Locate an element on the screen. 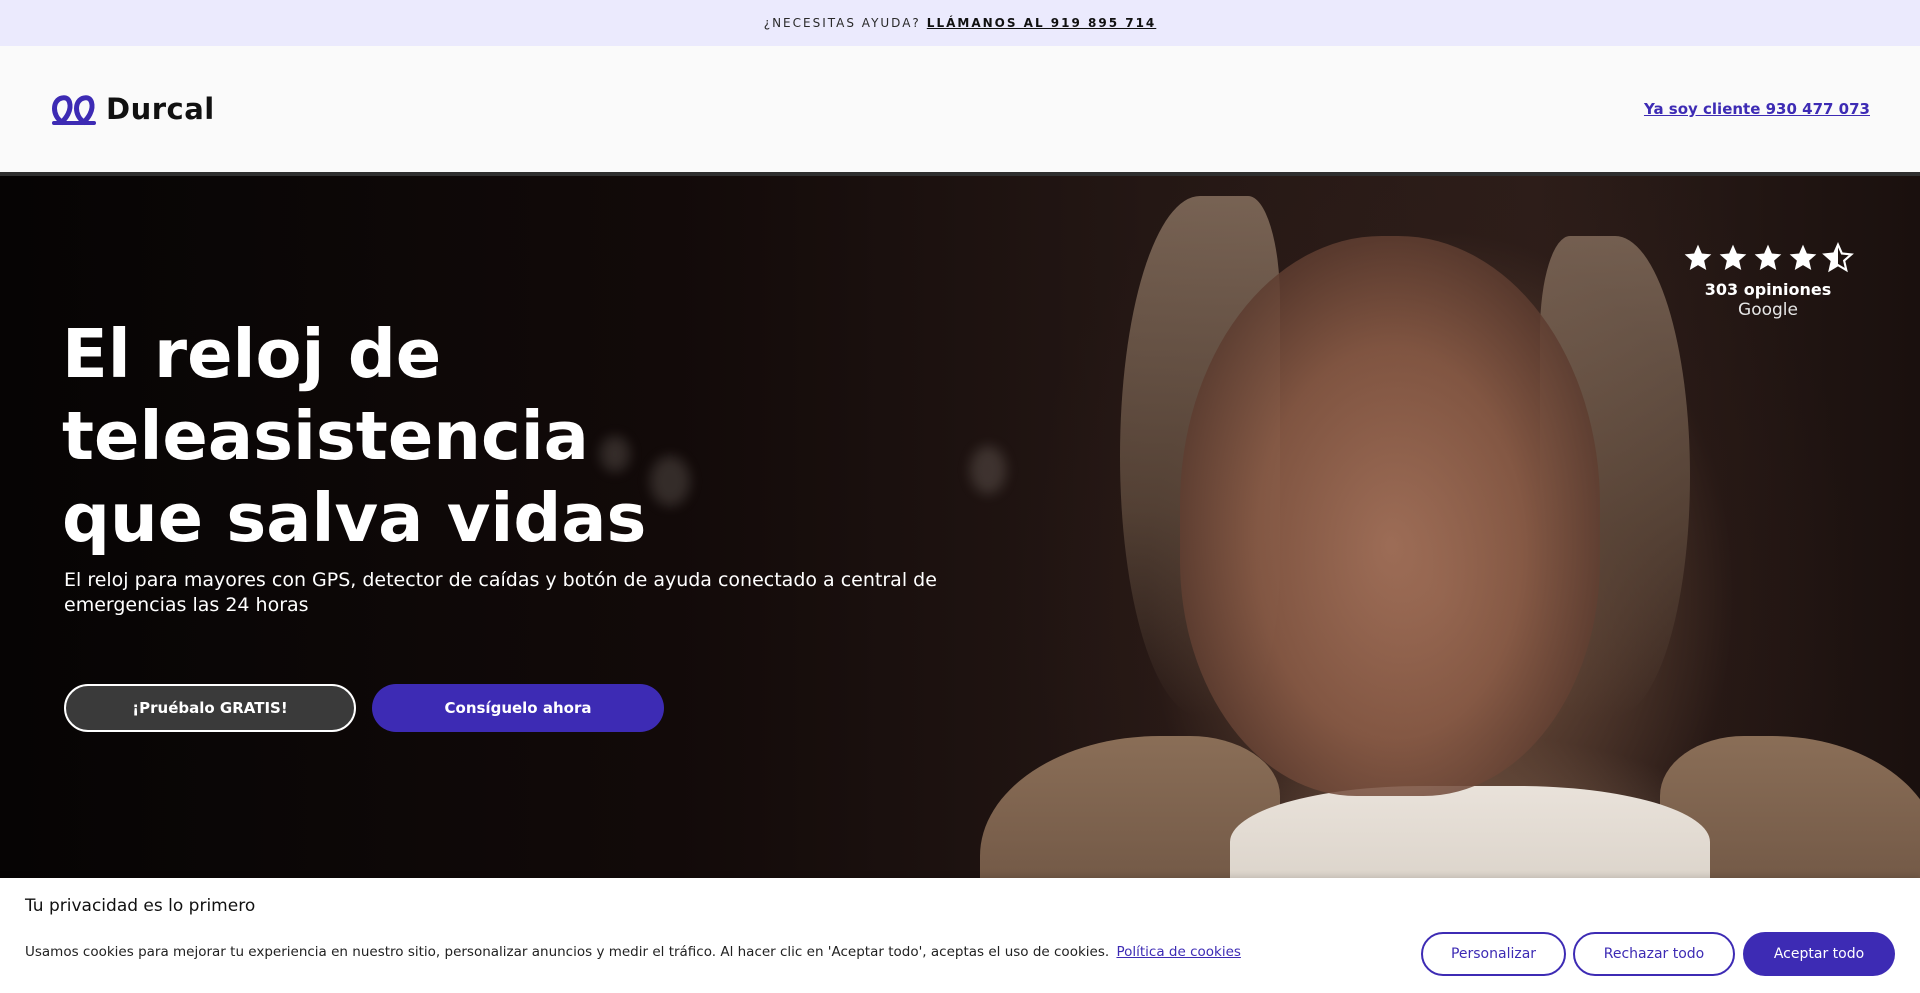  site-header: Durcal Ya soy cliente 930 477 073 is located at coordinates (960, 111).